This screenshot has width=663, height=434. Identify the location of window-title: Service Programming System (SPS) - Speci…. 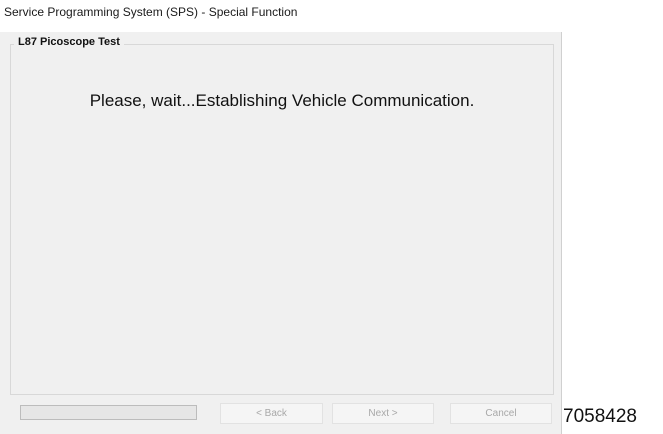
(151, 12).